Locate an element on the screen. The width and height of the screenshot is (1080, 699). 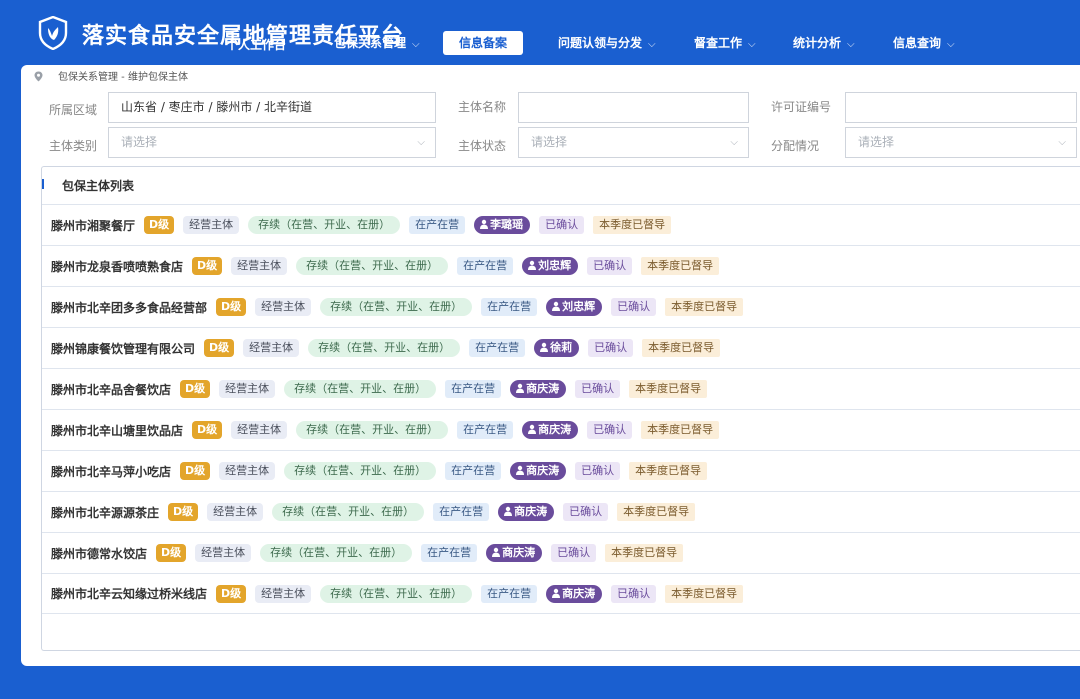
assignment-select: 请选择 ⌵ is located at coordinates (961, 142).